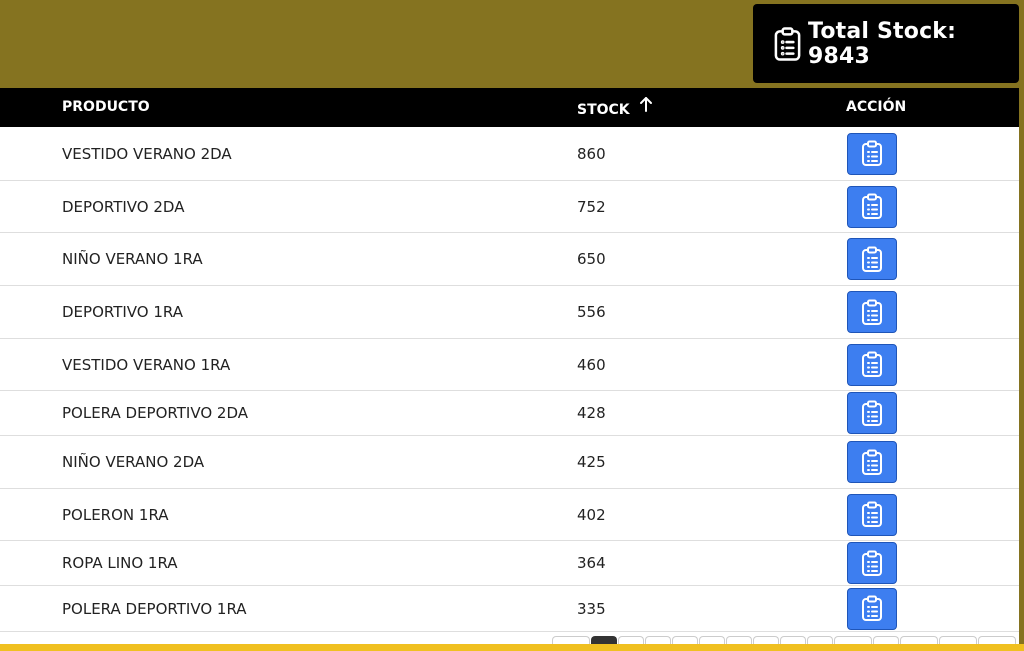 This screenshot has width=1024, height=651. I want to click on table-row: VESTIDO VERANO 1RA 460, so click(509, 365).